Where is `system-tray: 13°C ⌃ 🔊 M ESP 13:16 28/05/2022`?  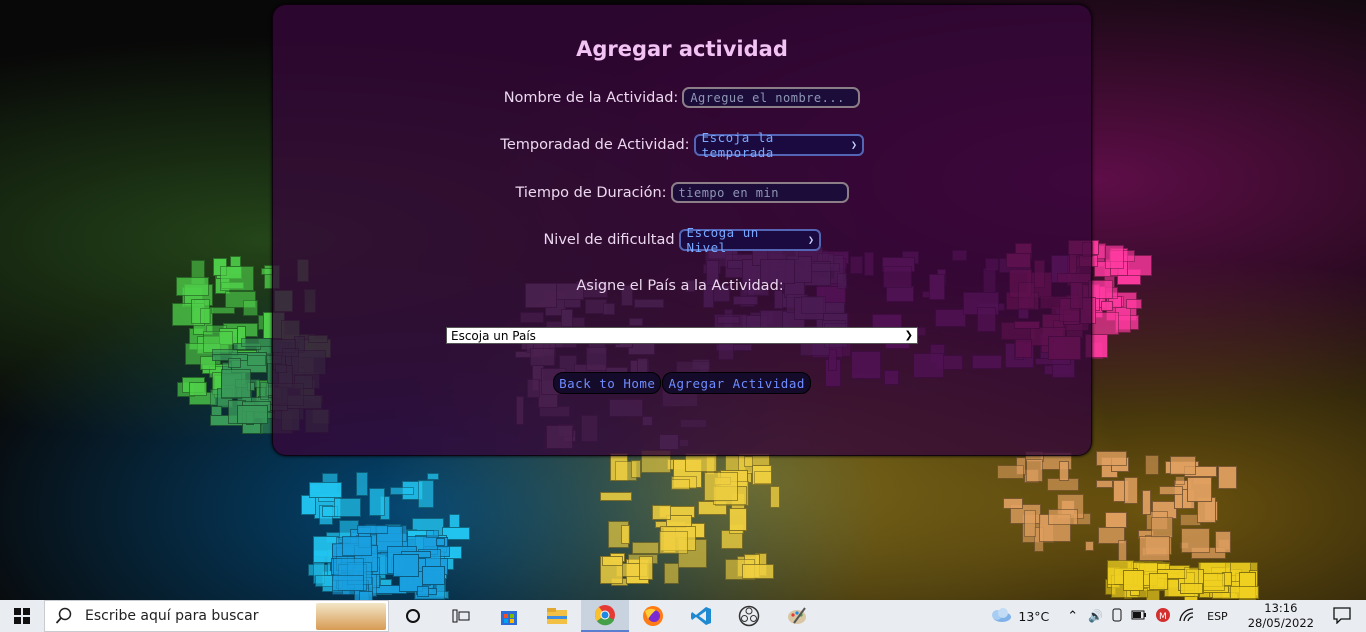 system-tray: 13°C ⌃ 🔊 M ESP 13:16 28/05/2022 is located at coordinates (1177, 616).